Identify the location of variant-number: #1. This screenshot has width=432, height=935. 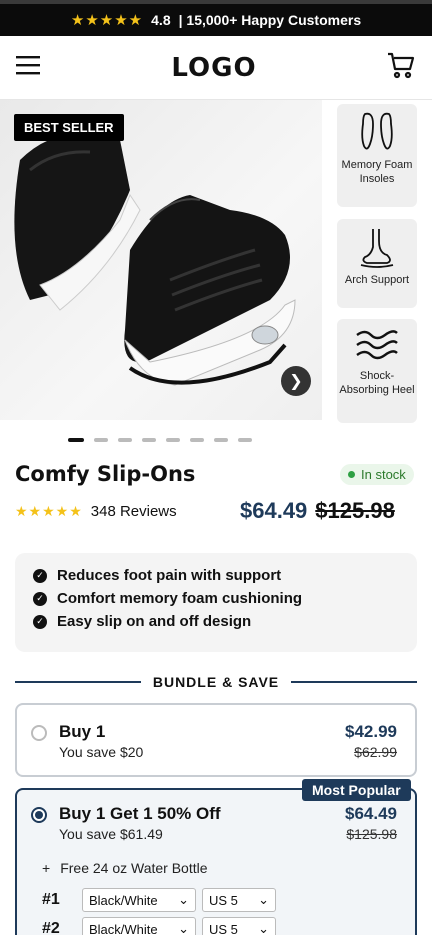
(51, 899).